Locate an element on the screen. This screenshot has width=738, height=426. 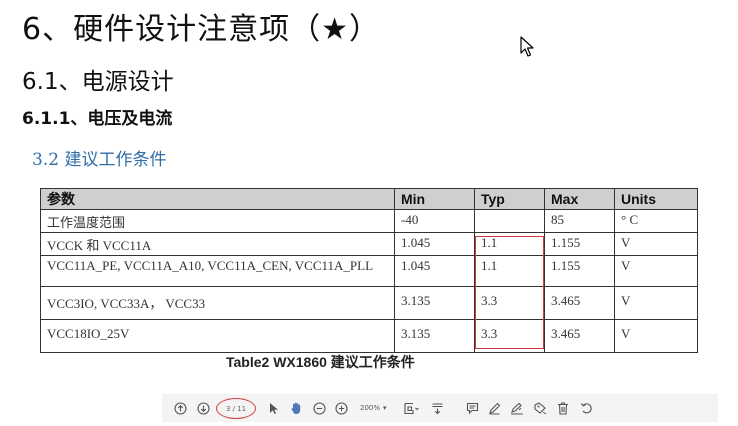
zoom-level-value: 200% is located at coordinates (370, 408).